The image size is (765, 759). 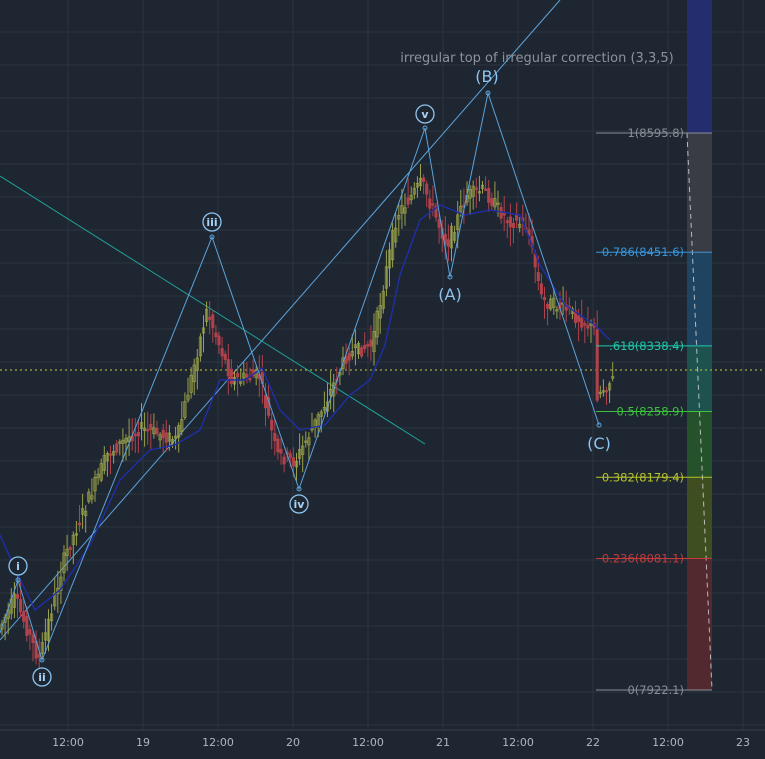 I want to click on wave-label-6: (B), so click(x=486, y=76).